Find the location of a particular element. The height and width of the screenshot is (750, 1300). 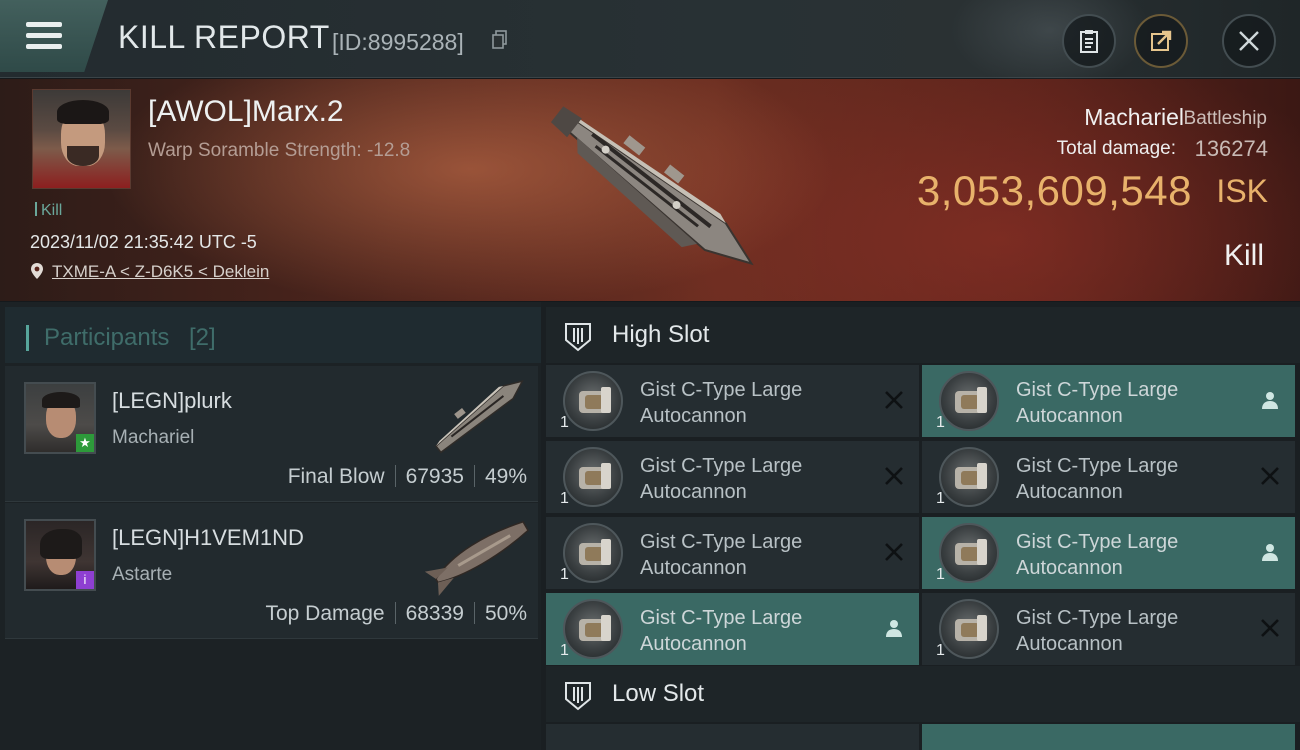

location-pin-icon is located at coordinates (37, 271).